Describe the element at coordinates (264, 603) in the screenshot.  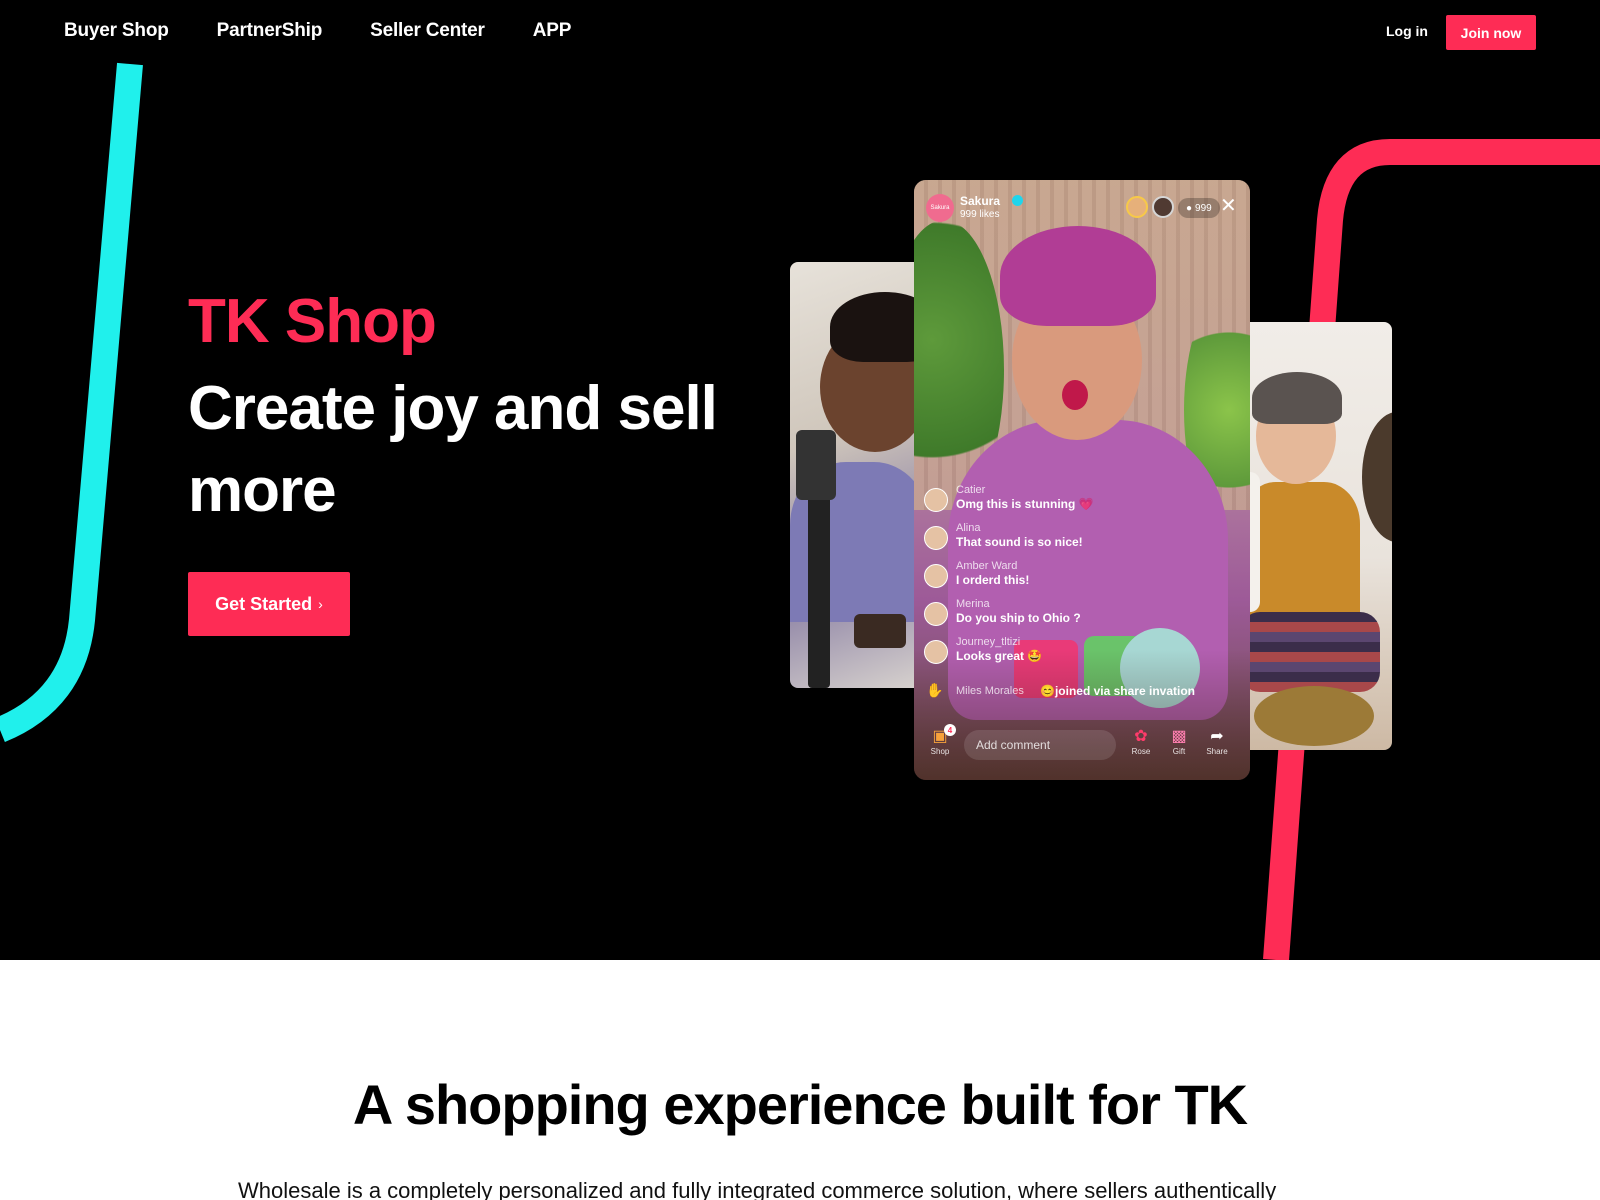
I see `get-started-label: Get Started` at that location.